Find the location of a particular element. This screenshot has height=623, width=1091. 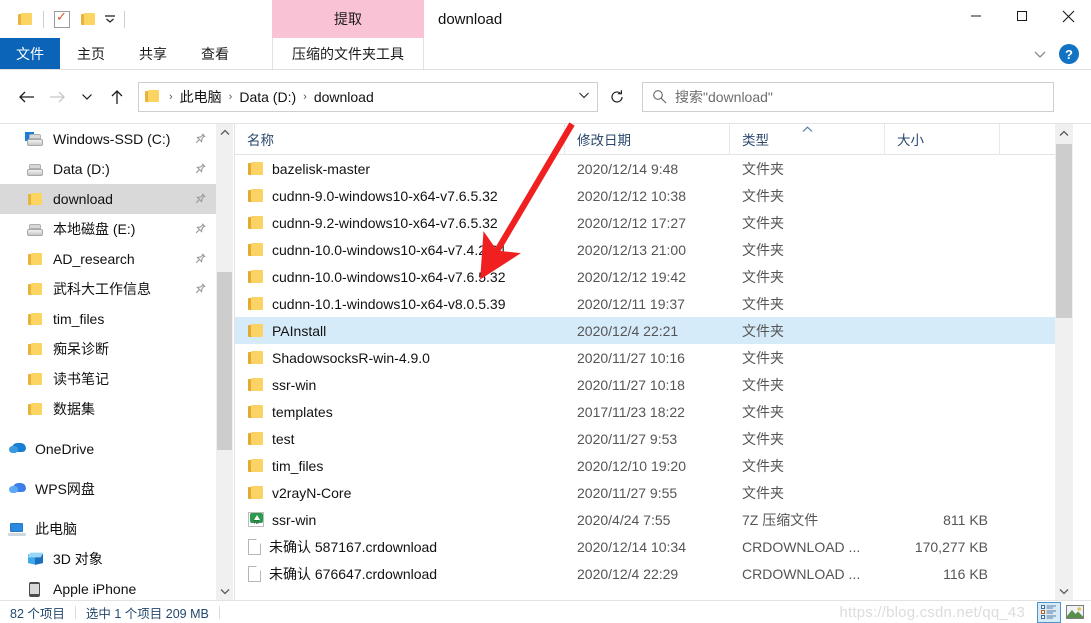

large-icons-view-icon is located at coordinates (1075, 612).